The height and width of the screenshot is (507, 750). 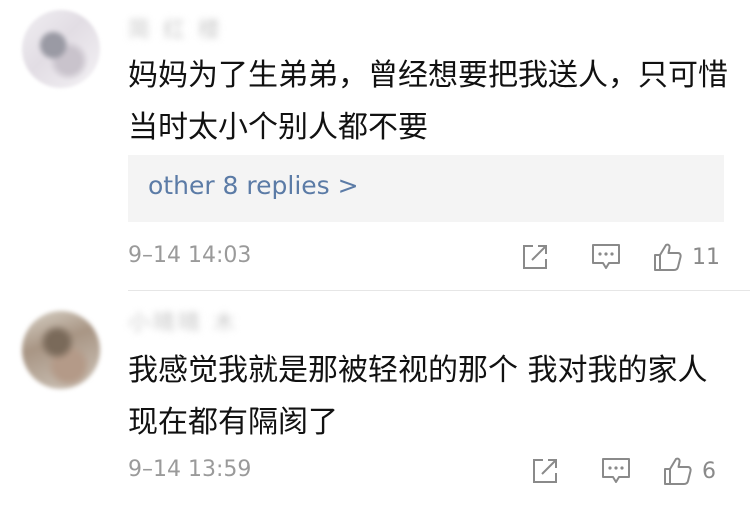 I want to click on comment-text: 我感觉我就是那被轻视的那个 我对我的家人现在都有隔阂了, so click(x=418, y=396).